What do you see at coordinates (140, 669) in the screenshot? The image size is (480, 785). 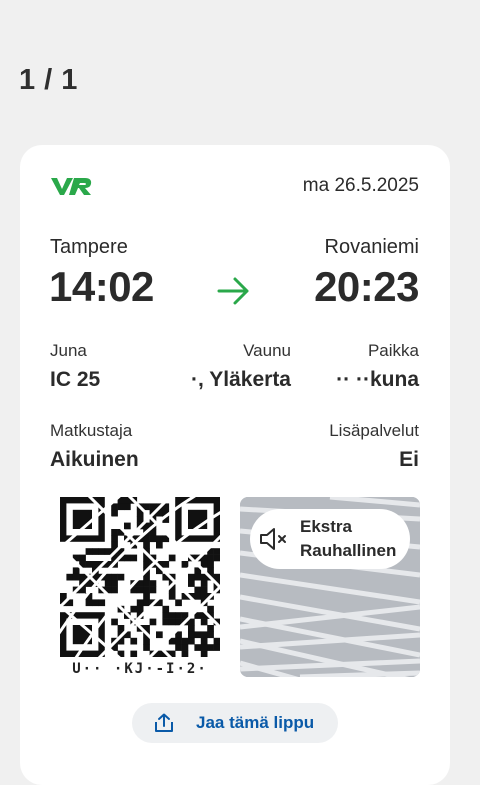 I see `ticket-code: U·· ·KJ·-I·2·` at bounding box center [140, 669].